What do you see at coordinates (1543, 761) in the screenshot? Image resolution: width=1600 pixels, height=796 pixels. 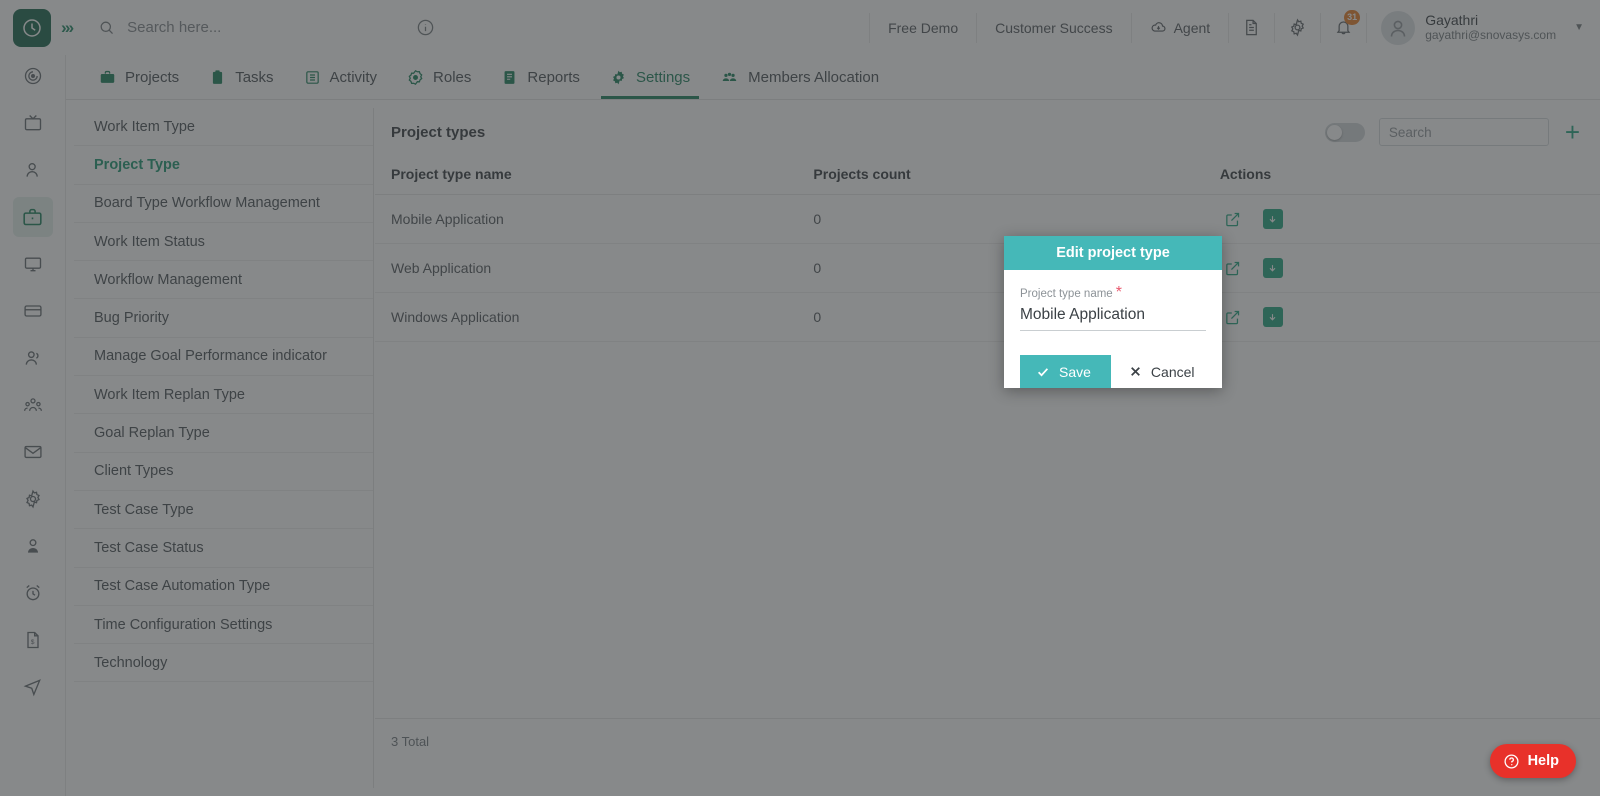 I see `help-label: Help` at bounding box center [1543, 761].